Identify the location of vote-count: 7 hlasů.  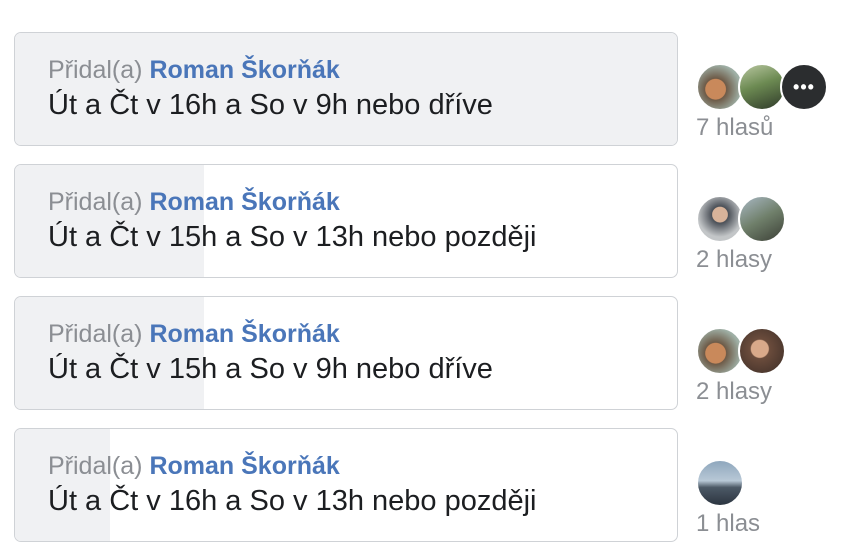
(734, 128).